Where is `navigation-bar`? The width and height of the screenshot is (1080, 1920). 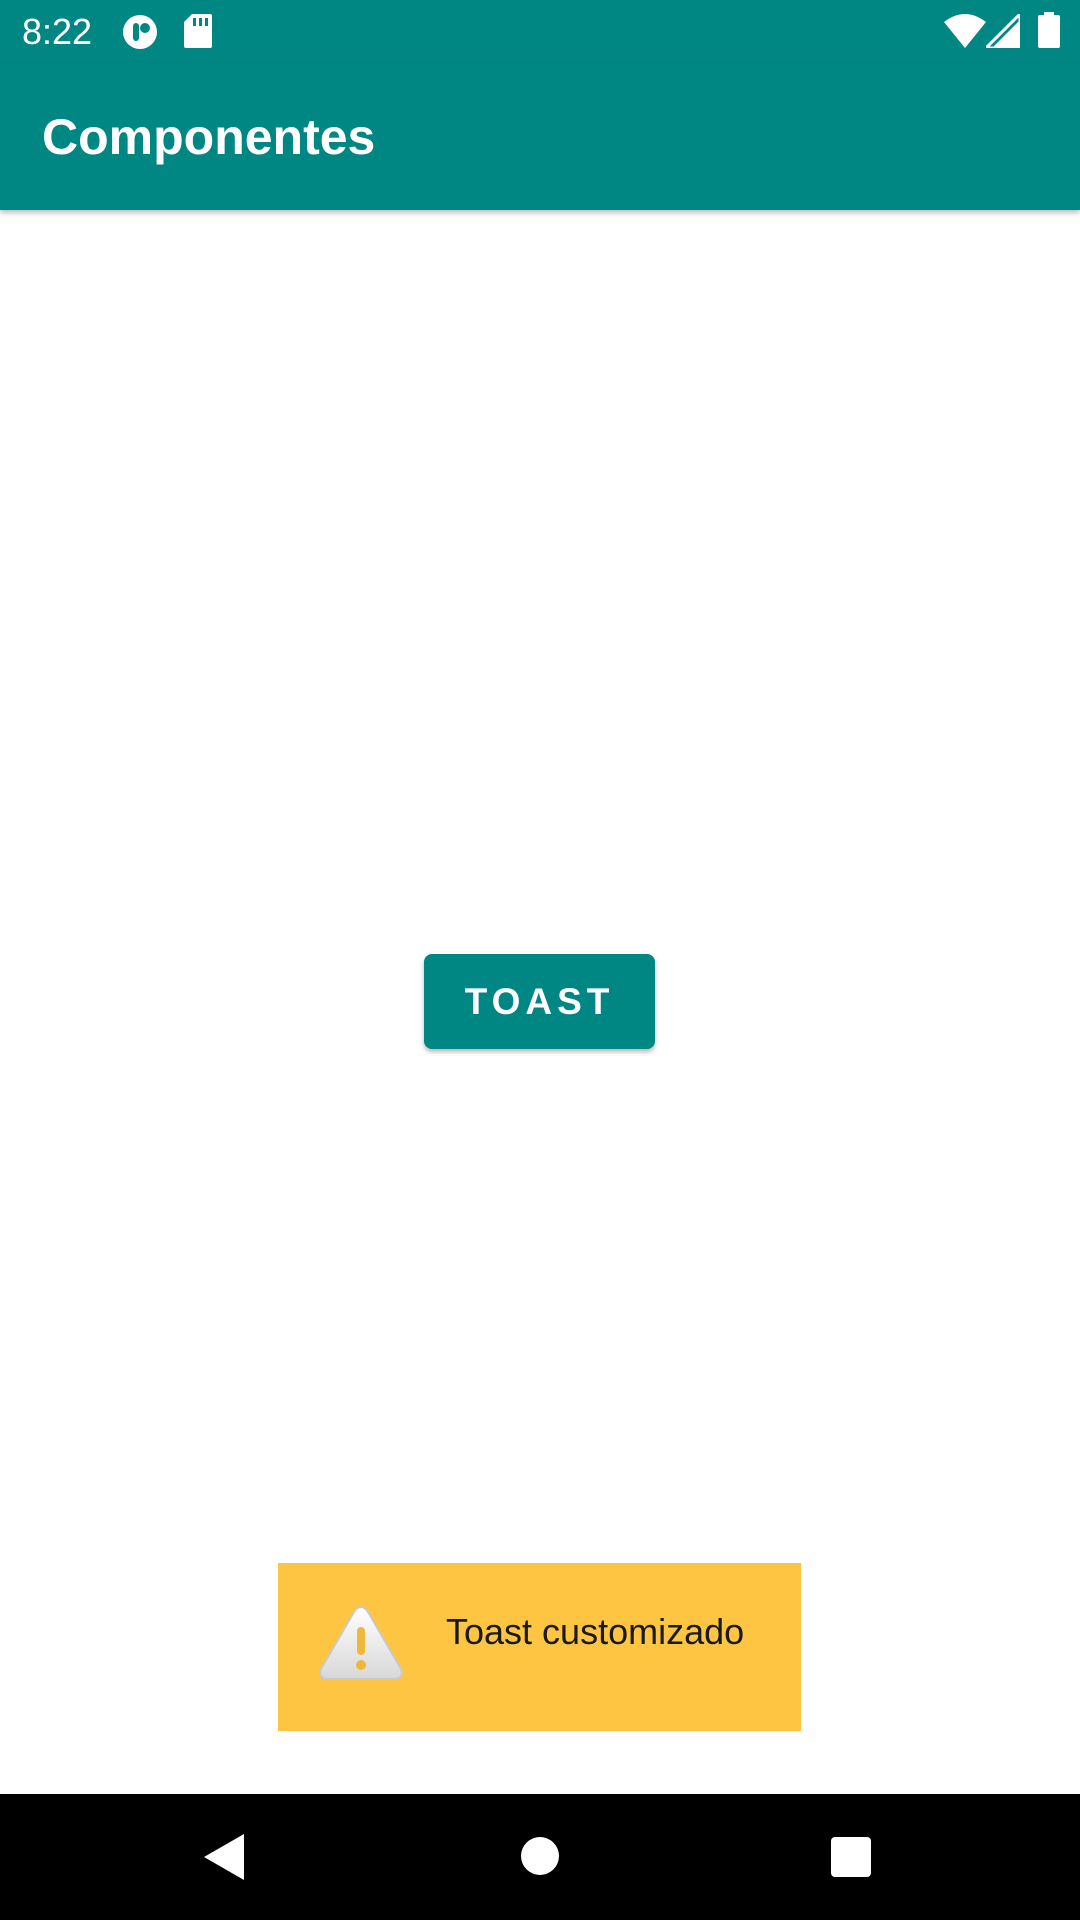
navigation-bar is located at coordinates (540, 1857).